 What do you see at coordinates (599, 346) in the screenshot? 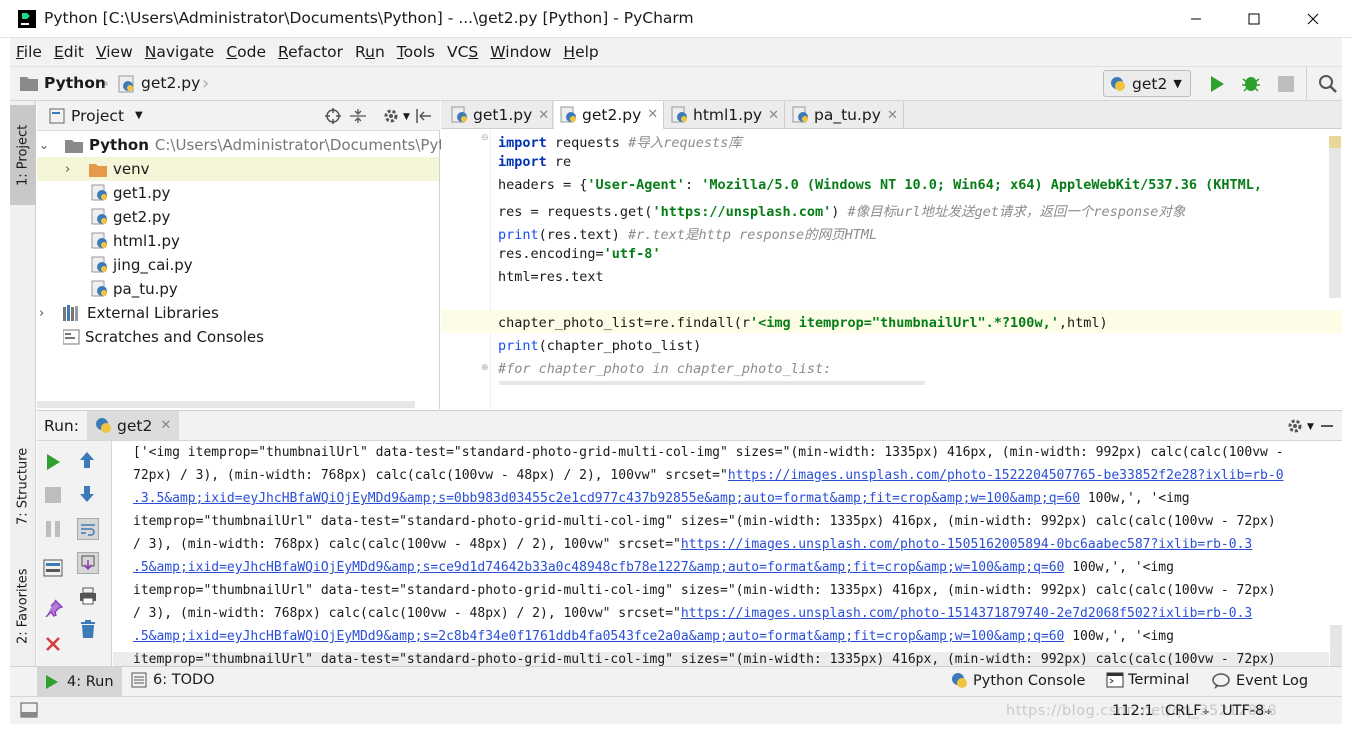
I see `code-line: print(chapter_photo_list)` at bounding box center [599, 346].